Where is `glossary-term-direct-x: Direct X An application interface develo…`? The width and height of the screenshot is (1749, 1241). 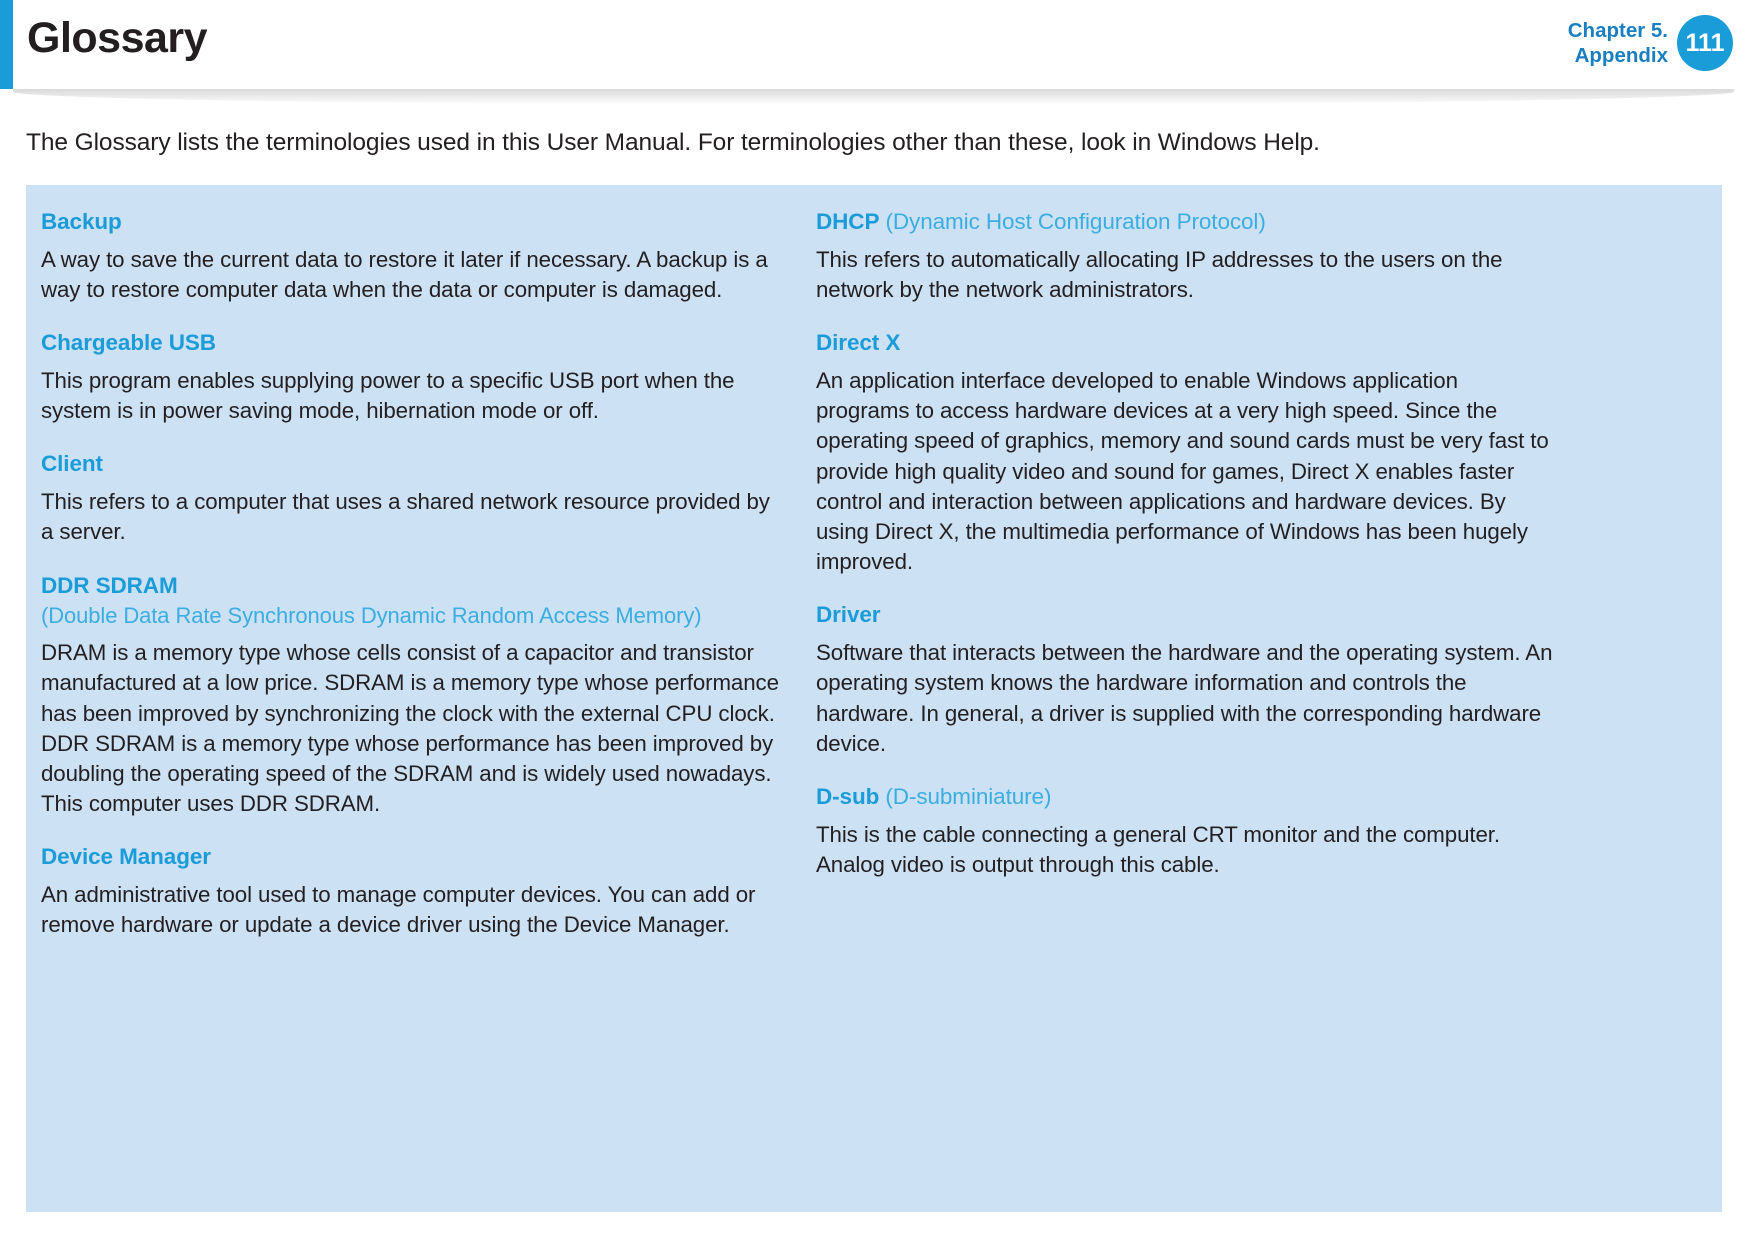
glossary-term-direct-x: Direct X An application interface develo… is located at coordinates (1190, 453).